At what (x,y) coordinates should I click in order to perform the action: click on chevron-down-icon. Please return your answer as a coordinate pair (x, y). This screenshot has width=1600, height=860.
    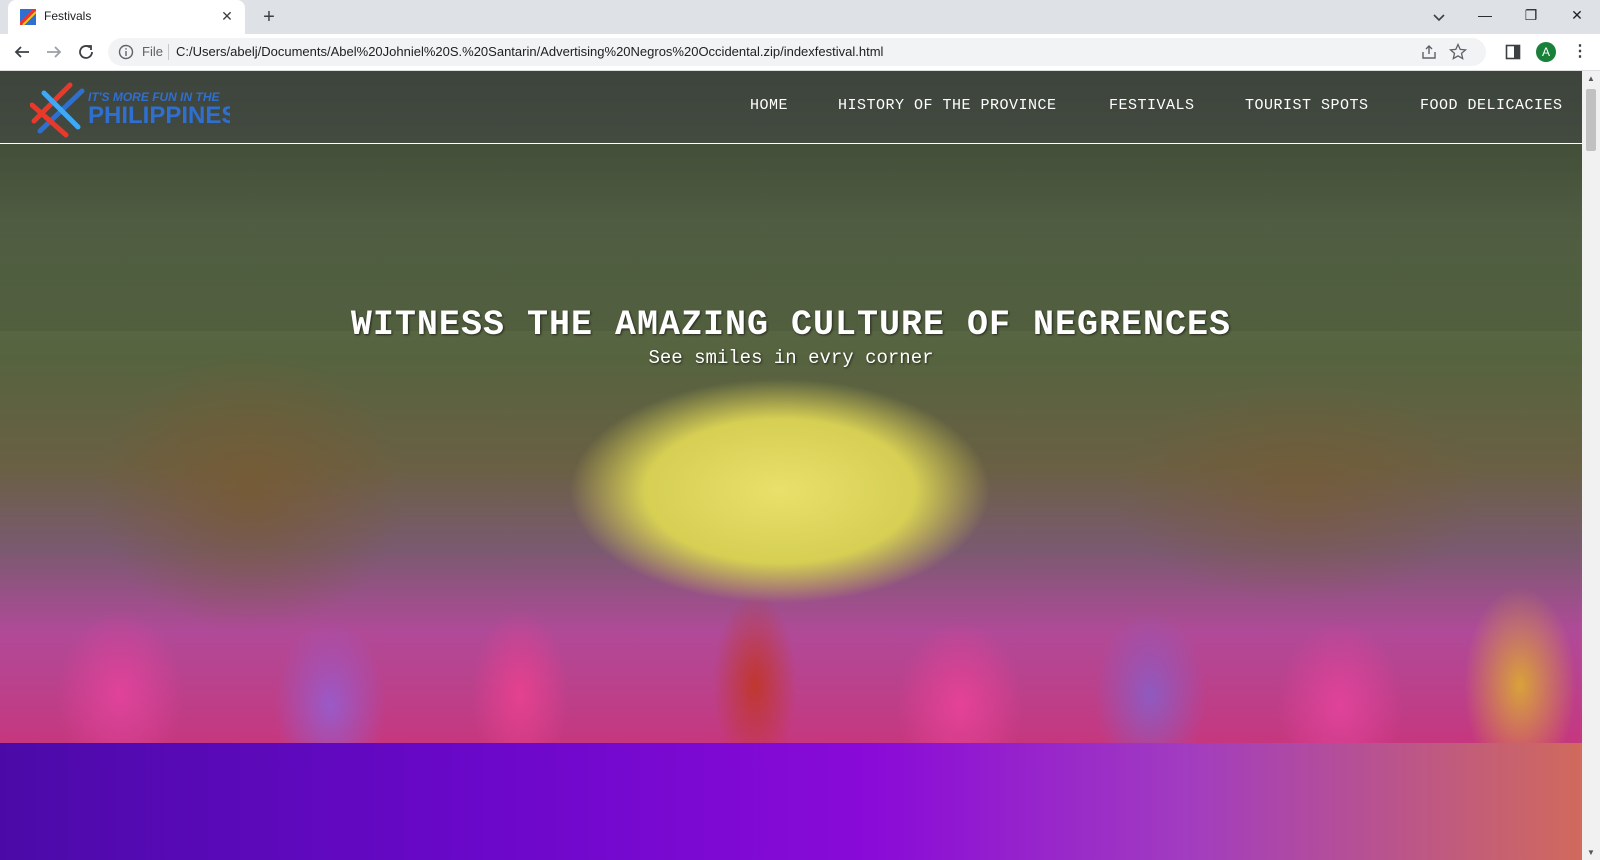
    Looking at the image, I should click on (1439, 17).